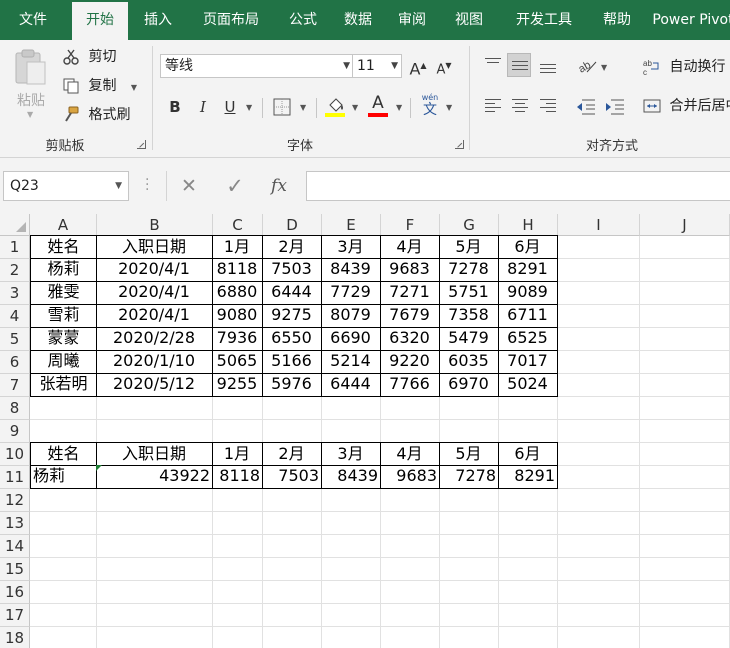  What do you see at coordinates (154, 339) in the screenshot?
I see `cell: 2020/2/28` at bounding box center [154, 339].